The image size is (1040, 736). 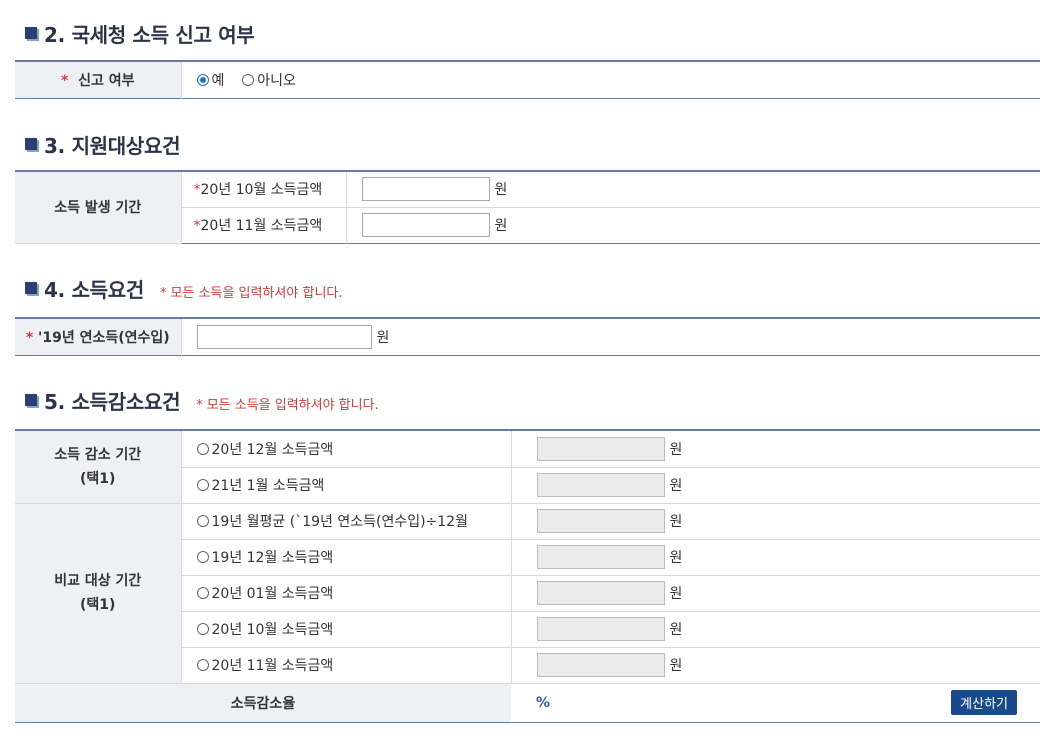 I want to click on annual-income-label-cell: * '19년 연소득(연수입), so click(x=98, y=336).